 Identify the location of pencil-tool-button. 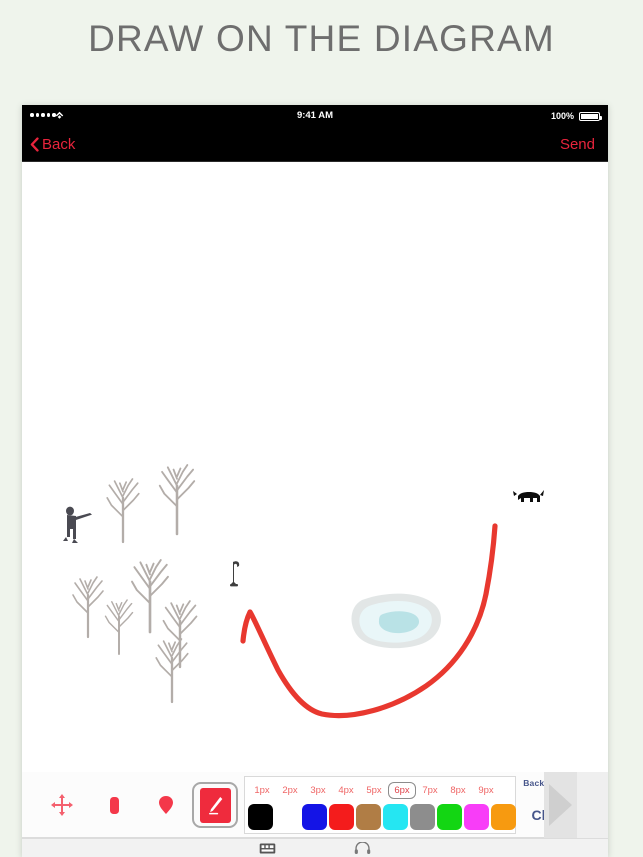
(215, 805).